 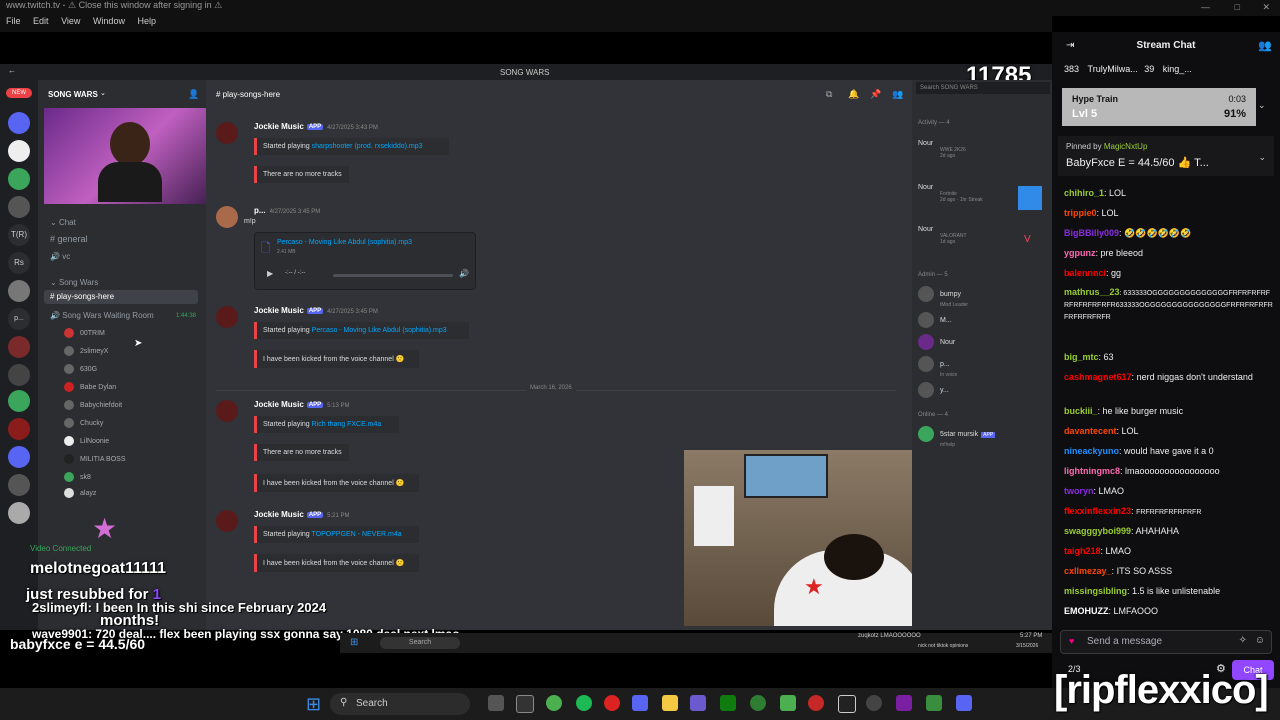 I want to click on voice-user: alayz, so click(x=80, y=493).